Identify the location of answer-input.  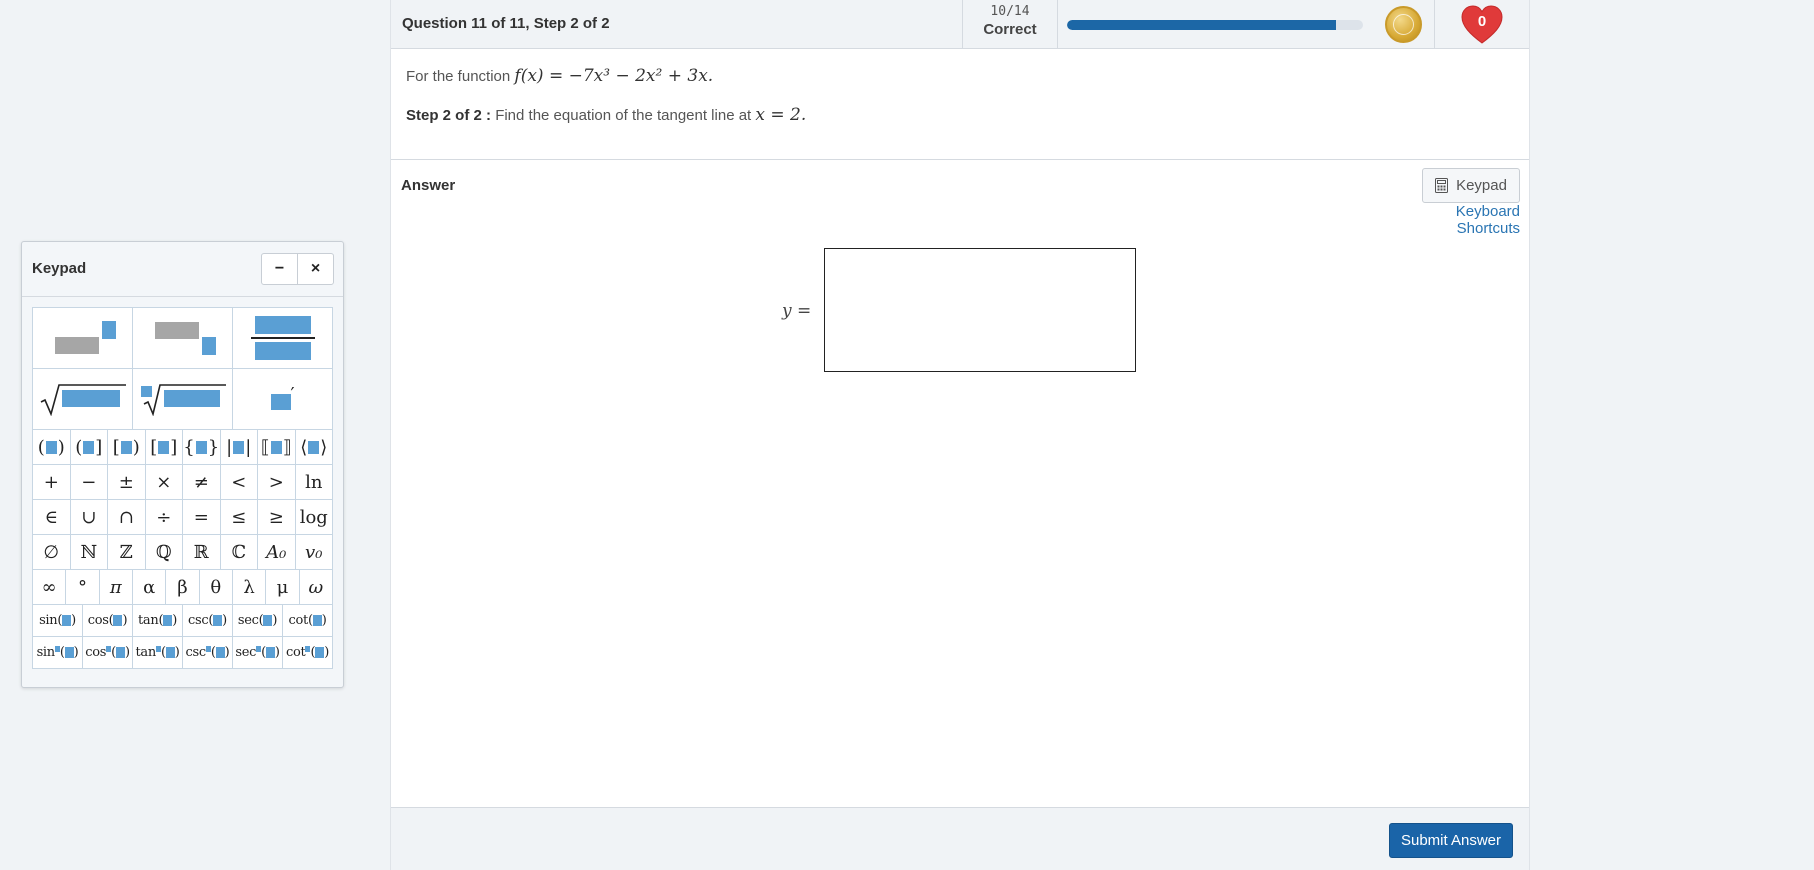
(980, 310).